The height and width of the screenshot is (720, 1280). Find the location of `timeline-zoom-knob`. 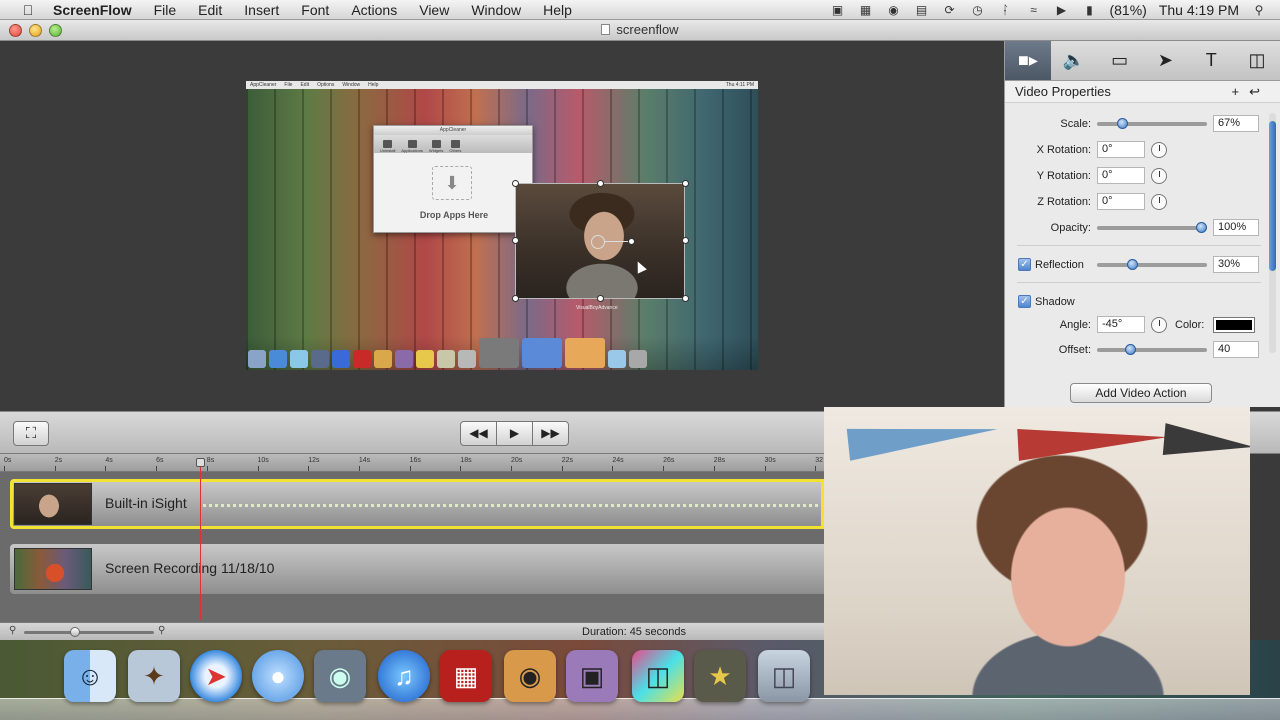

timeline-zoom-knob is located at coordinates (75, 632).